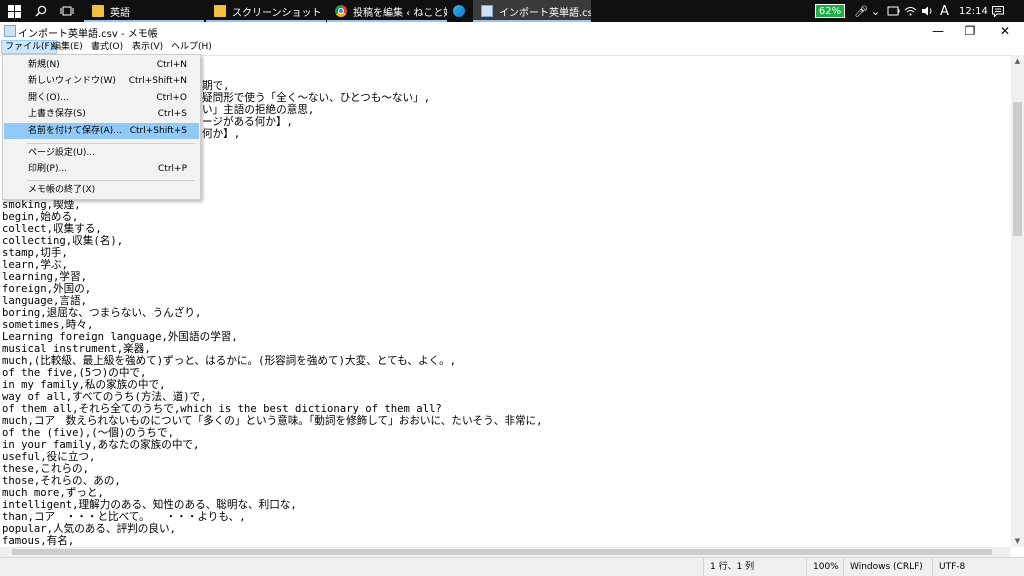  Describe the element at coordinates (76, 349) in the screenshot. I see `text-line: musical instrument,楽器,` at that location.